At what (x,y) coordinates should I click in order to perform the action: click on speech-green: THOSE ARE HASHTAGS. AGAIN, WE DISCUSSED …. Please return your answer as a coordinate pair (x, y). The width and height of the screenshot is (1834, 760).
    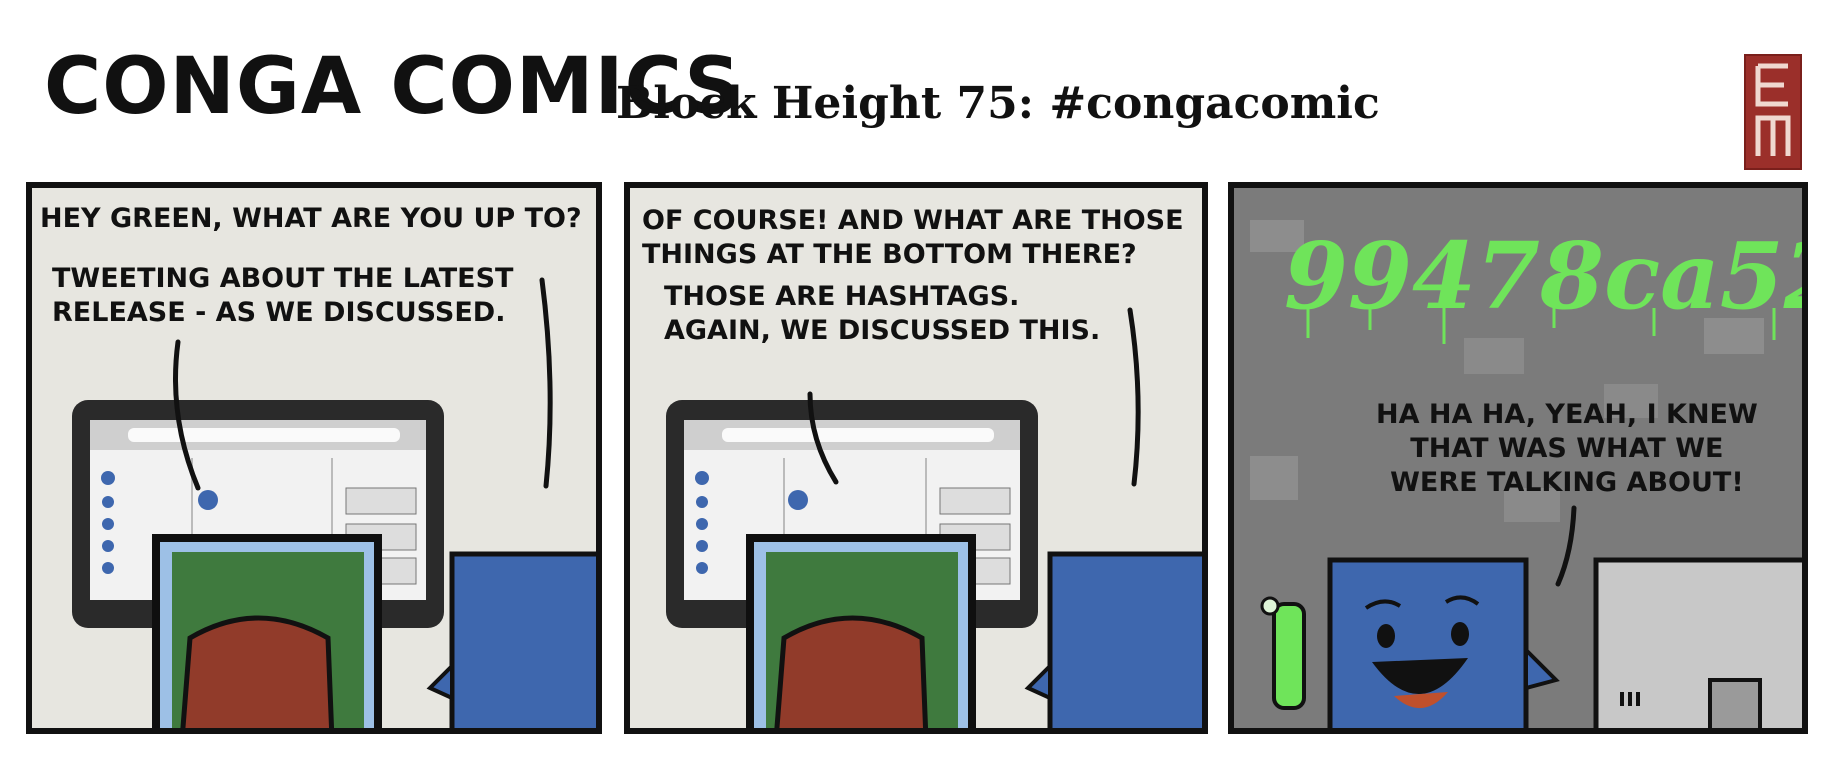
    Looking at the image, I should click on (882, 313).